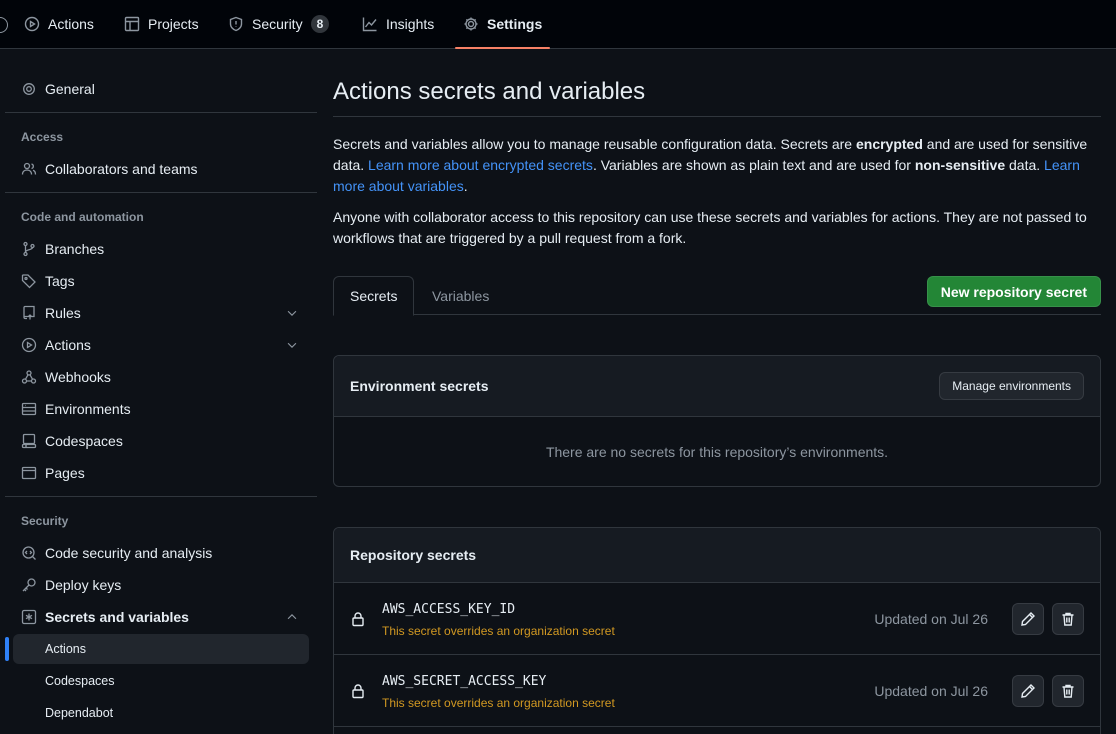 The height and width of the screenshot is (734, 1116). I want to click on new-repository-secret-button: New repository secret, so click(1013, 291).